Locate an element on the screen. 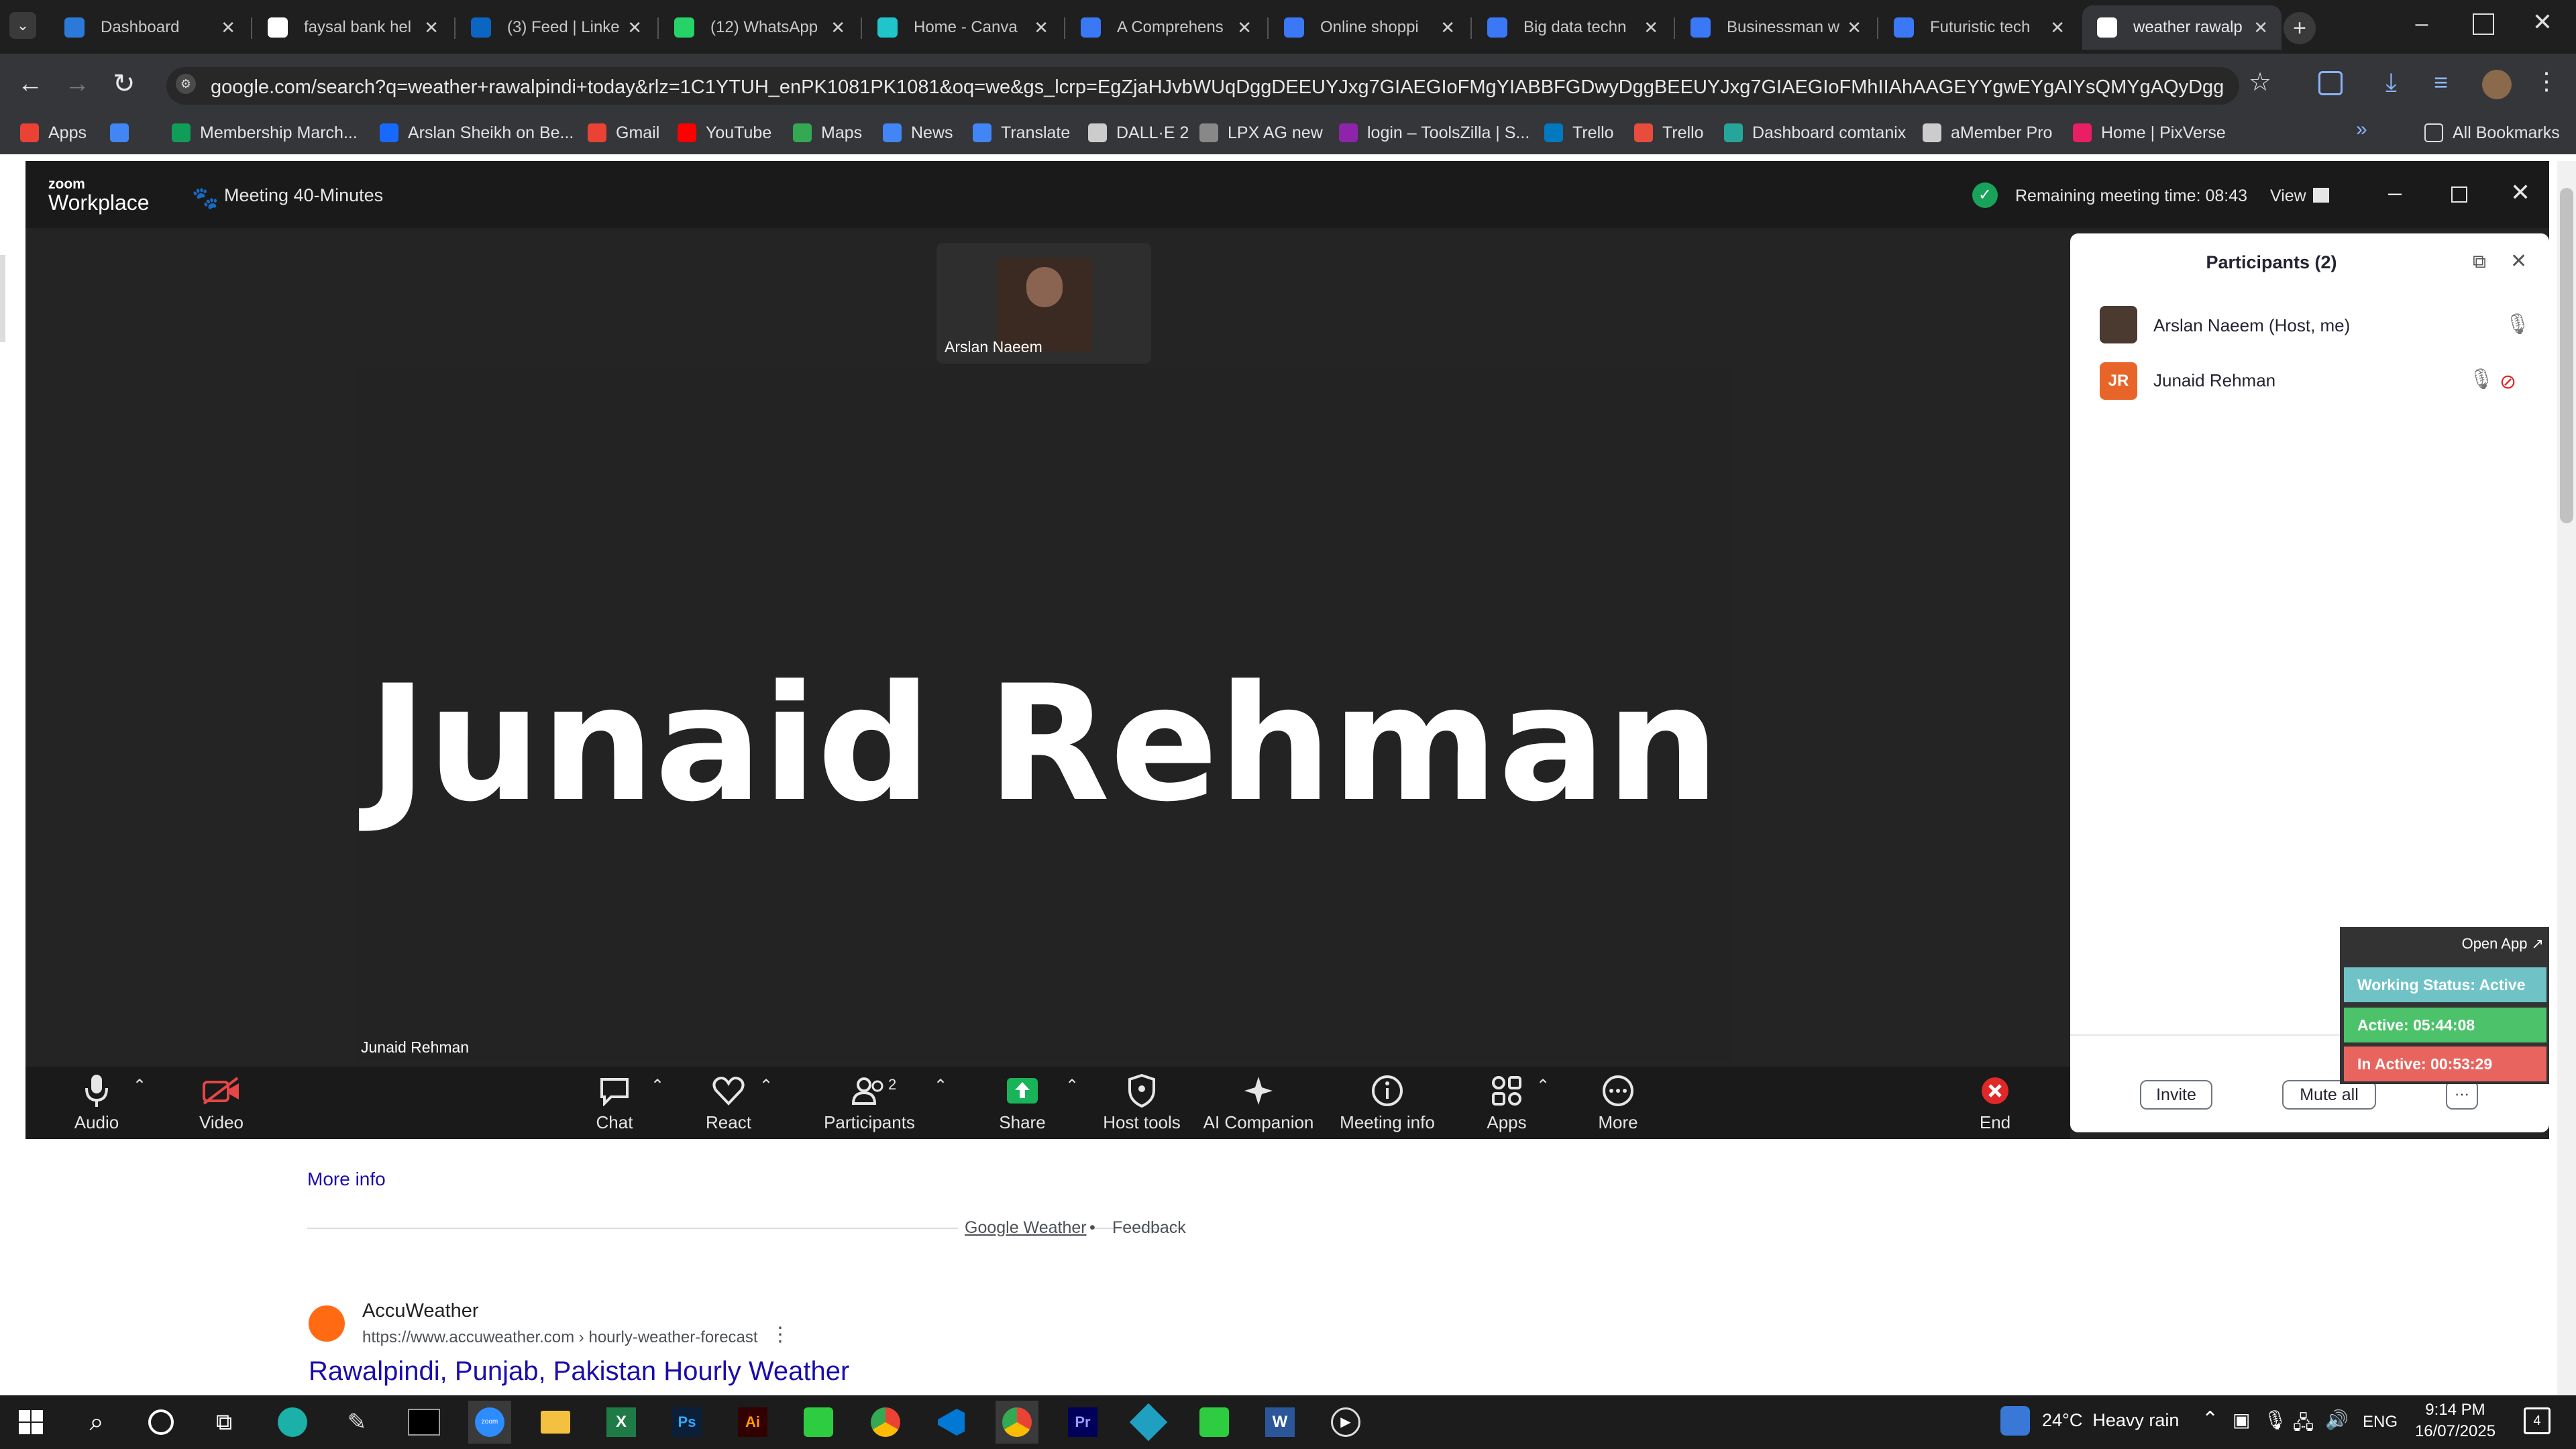 Image resolution: width=2576 pixels, height=1449 pixels. menu-kebab-icon: ⋮ is located at coordinates (2546, 81).